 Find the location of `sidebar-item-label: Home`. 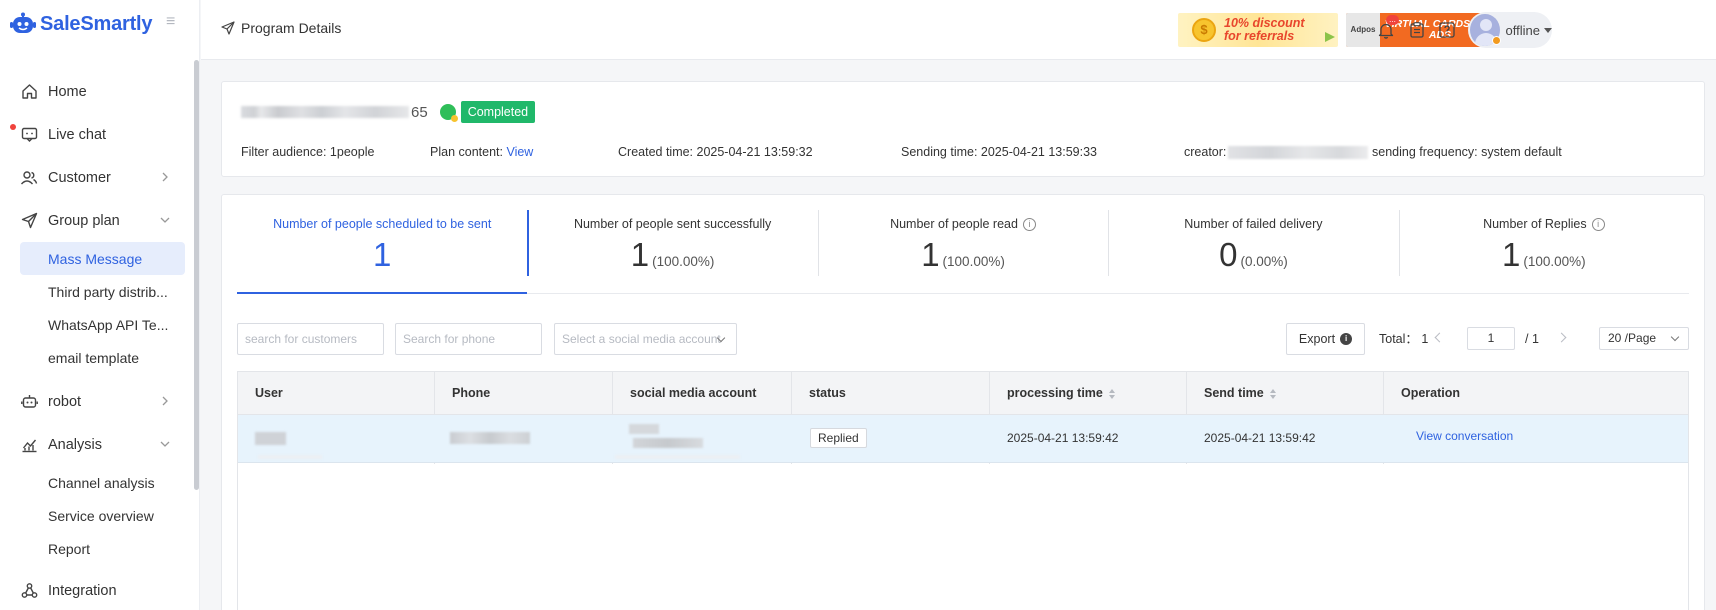

sidebar-item-label: Home is located at coordinates (67, 91).